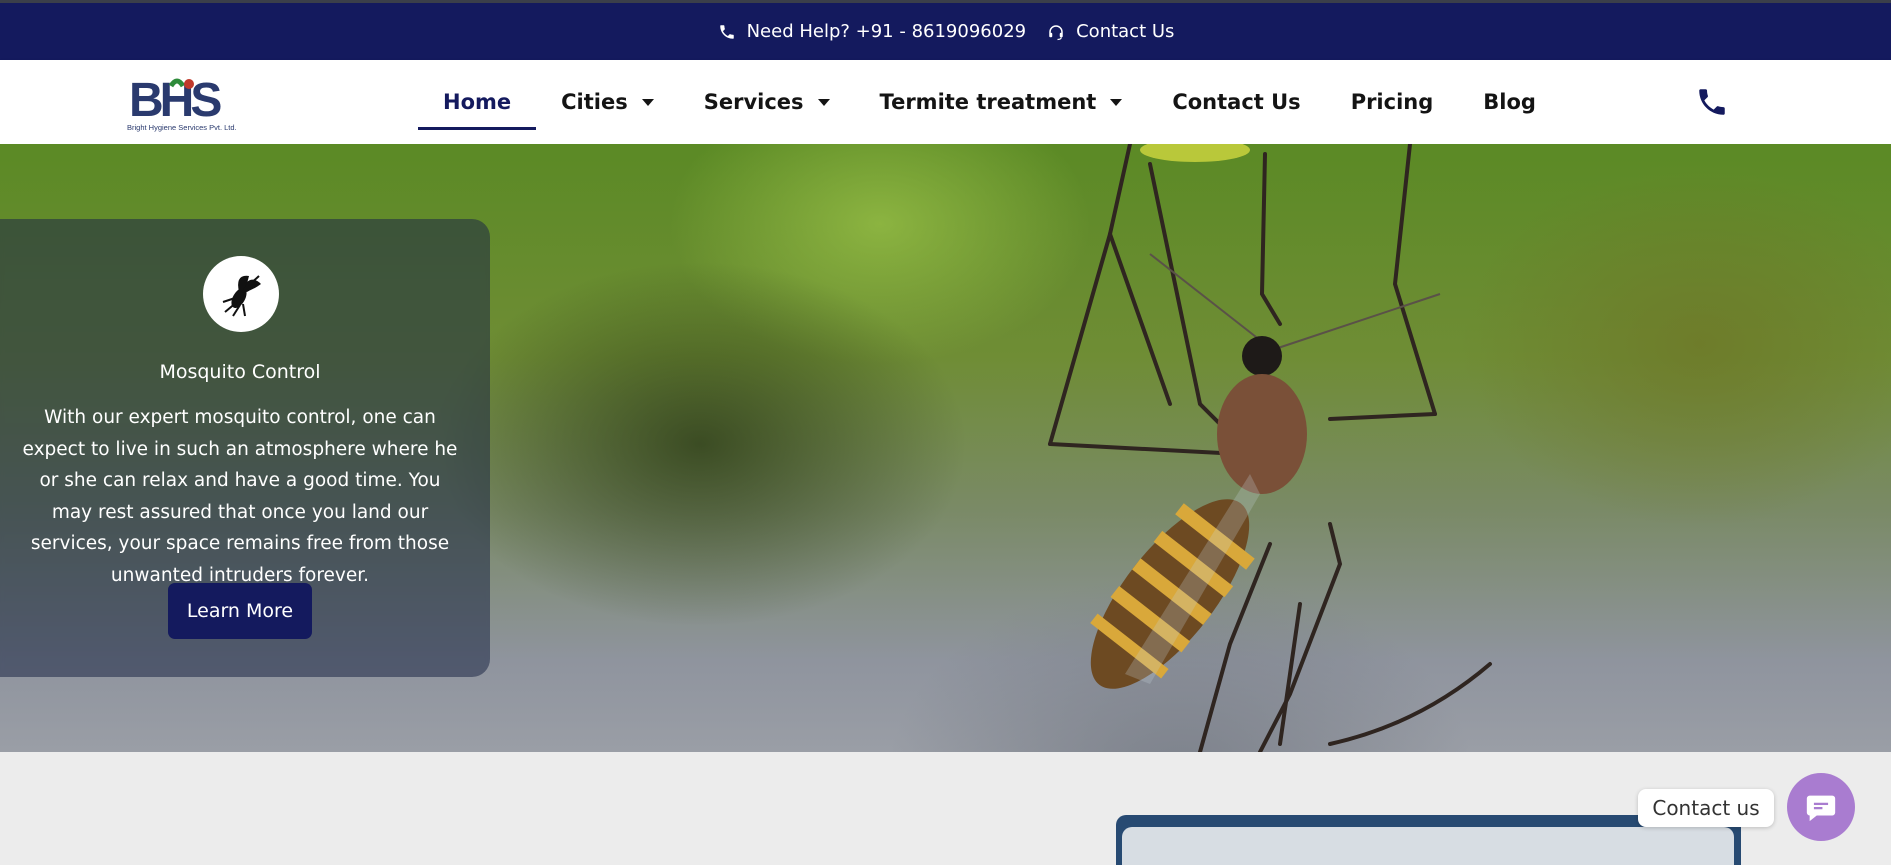 This screenshot has height=865, width=1891. I want to click on nav-item-home: Home, so click(477, 102).